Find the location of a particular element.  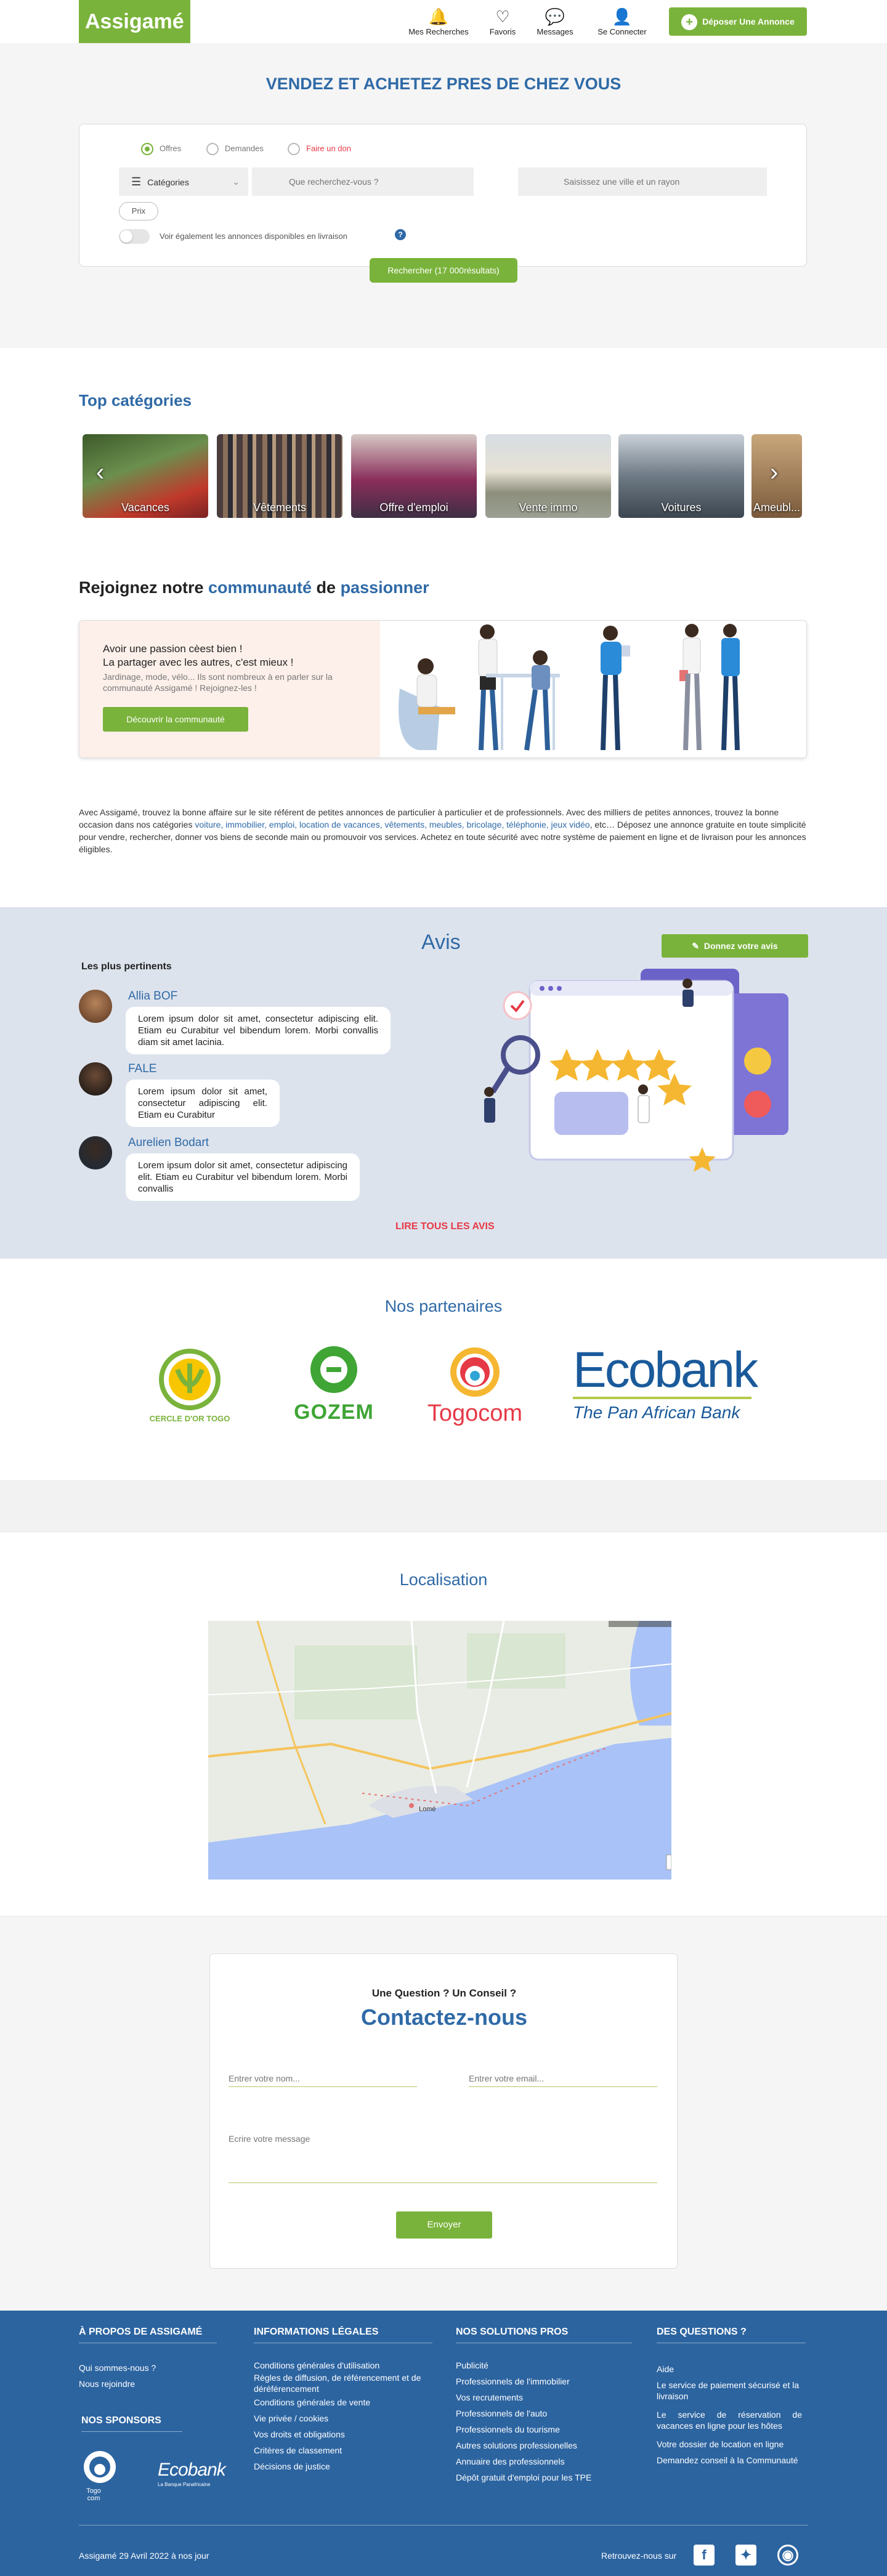

give-review-button: ✎ Donnez votre avis is located at coordinates (735, 946).